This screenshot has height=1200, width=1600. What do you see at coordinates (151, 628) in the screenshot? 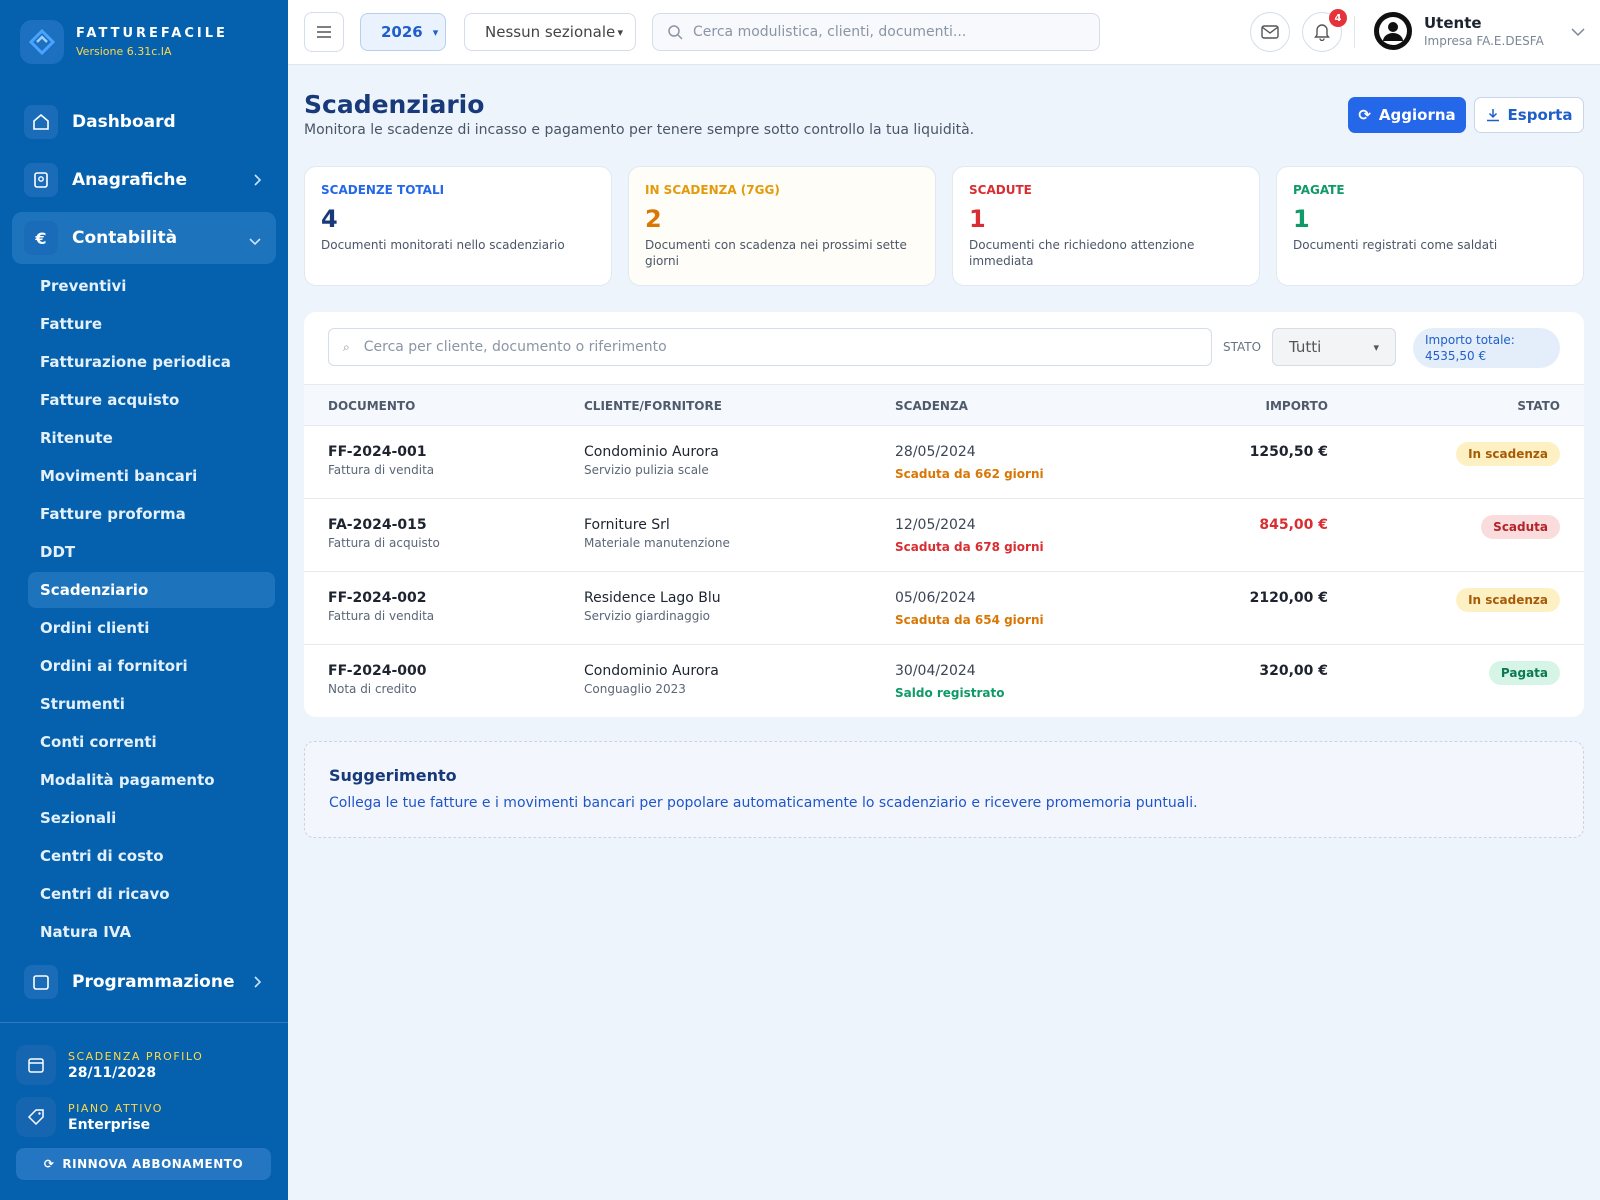
I see `subnav-ordini-clienti: Ordini clienti` at bounding box center [151, 628].